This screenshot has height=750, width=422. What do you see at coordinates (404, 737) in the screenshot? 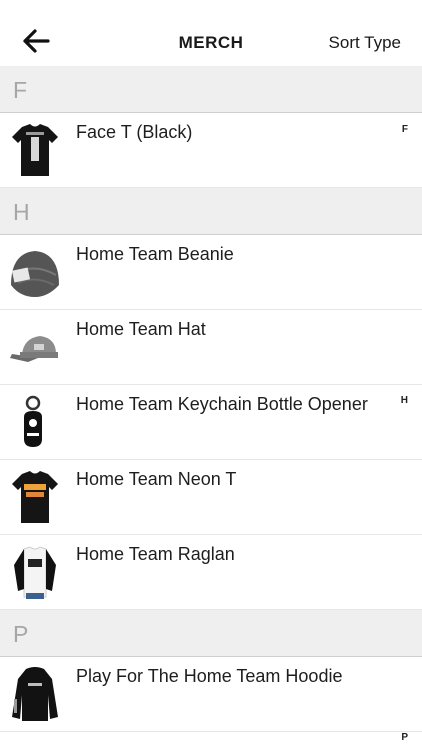
I see `section-index-letter: P` at bounding box center [404, 737].